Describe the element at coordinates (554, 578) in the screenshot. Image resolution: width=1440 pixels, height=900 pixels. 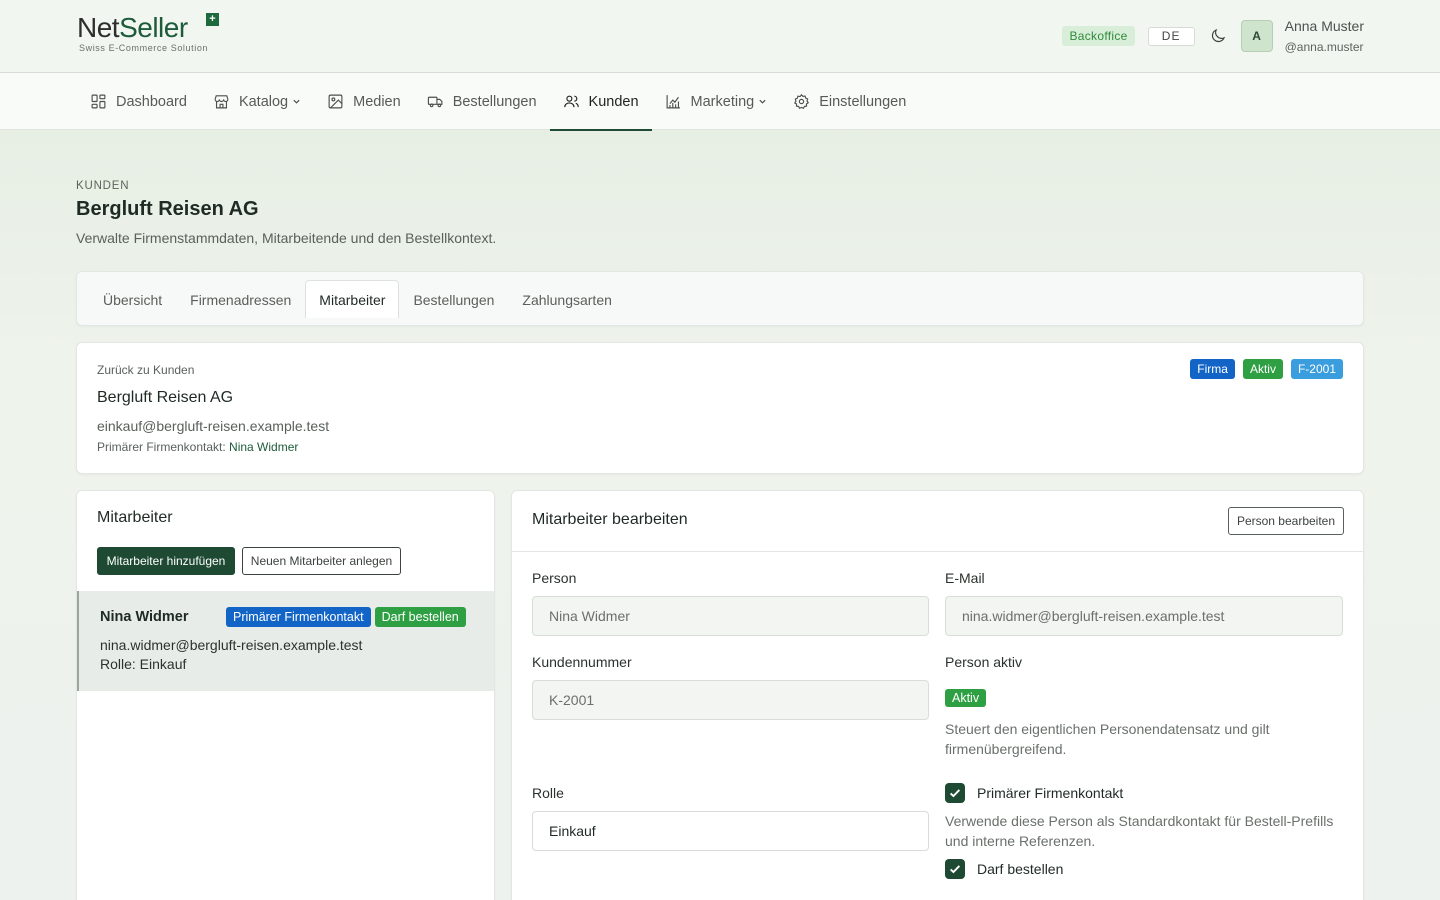
I see `person-label: Person` at that location.